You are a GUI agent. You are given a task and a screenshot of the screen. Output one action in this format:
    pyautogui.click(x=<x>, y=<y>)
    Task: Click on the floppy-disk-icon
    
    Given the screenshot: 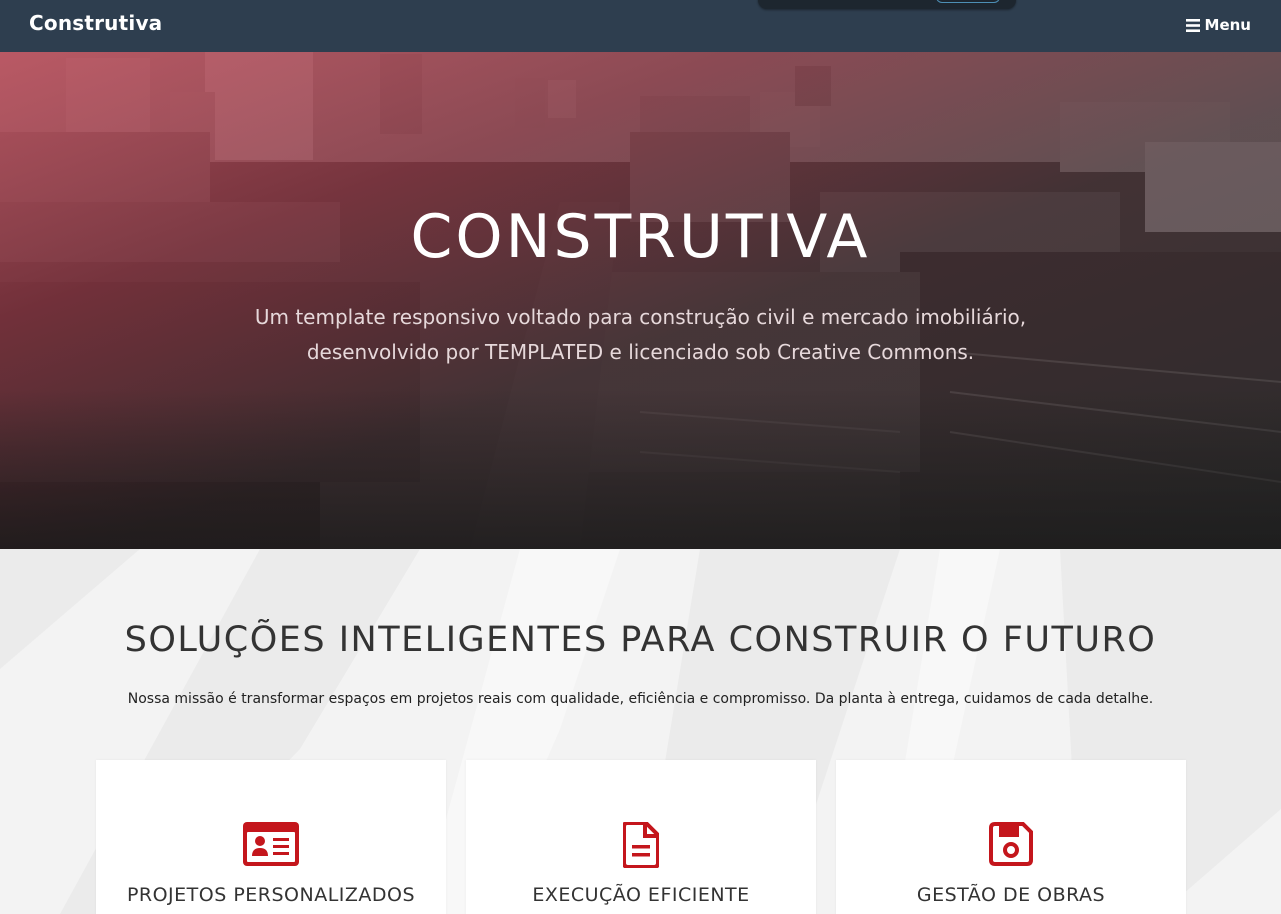 What is the action you would take?
    pyautogui.click(x=1011, y=845)
    